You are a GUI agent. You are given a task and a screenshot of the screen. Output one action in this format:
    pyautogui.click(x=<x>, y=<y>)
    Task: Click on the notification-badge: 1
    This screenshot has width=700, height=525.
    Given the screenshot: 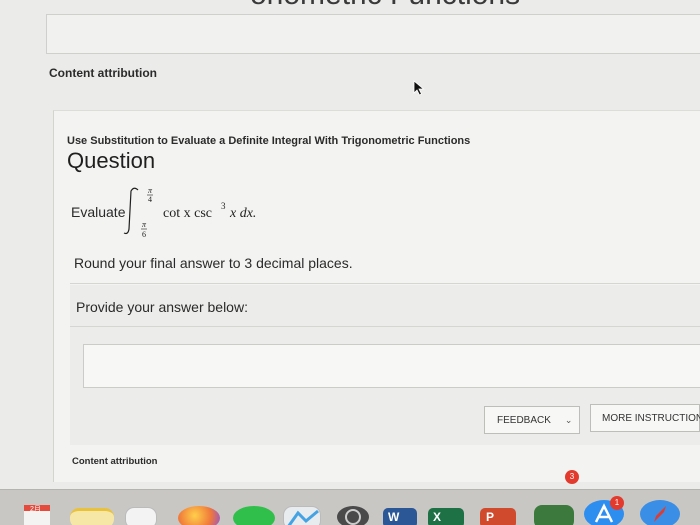 What is the action you would take?
    pyautogui.click(x=617, y=503)
    